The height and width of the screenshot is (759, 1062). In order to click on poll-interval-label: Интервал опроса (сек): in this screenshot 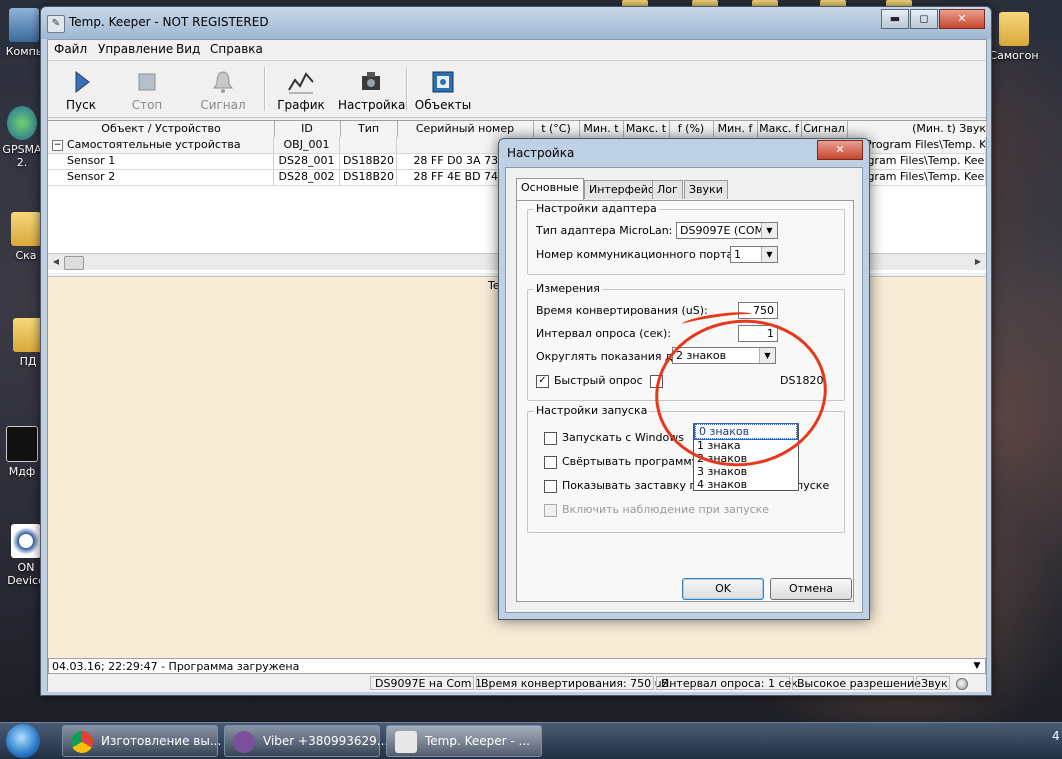, I will do `click(603, 333)`.